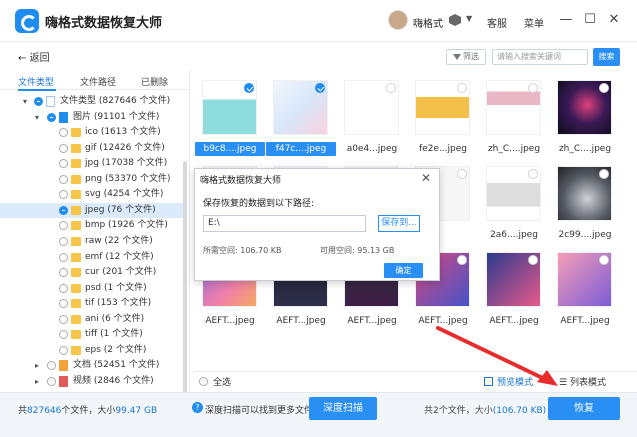  Describe the element at coordinates (614, 20) in the screenshot. I see `close-button: ✕` at that location.